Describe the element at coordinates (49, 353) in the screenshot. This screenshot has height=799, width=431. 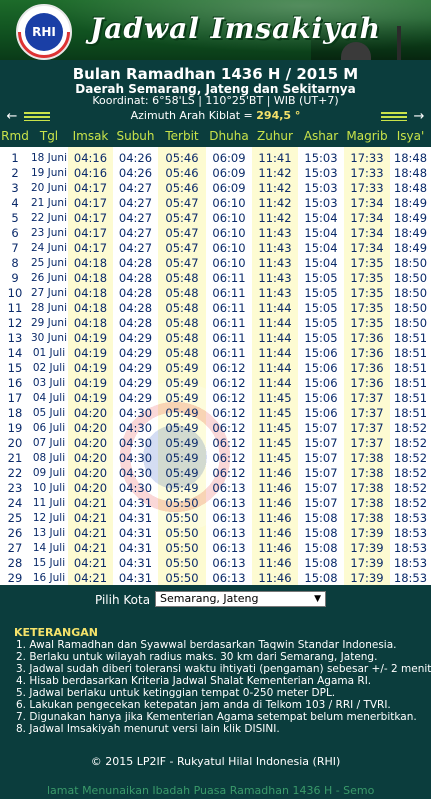
I see `table-cell: 01 Juli` at that location.